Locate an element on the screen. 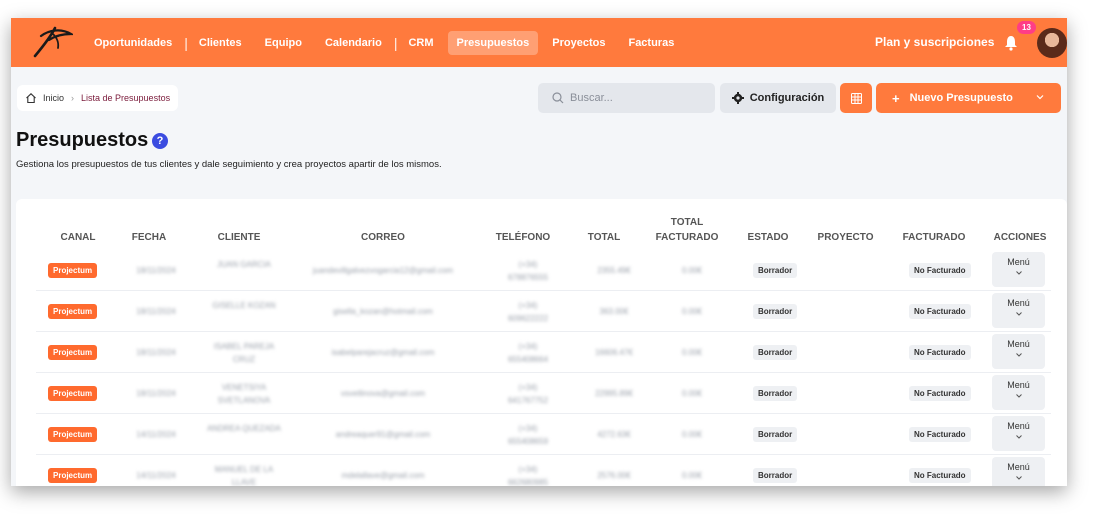 This screenshot has width=1105, height=520. plus-icon: + is located at coordinates (896, 98).